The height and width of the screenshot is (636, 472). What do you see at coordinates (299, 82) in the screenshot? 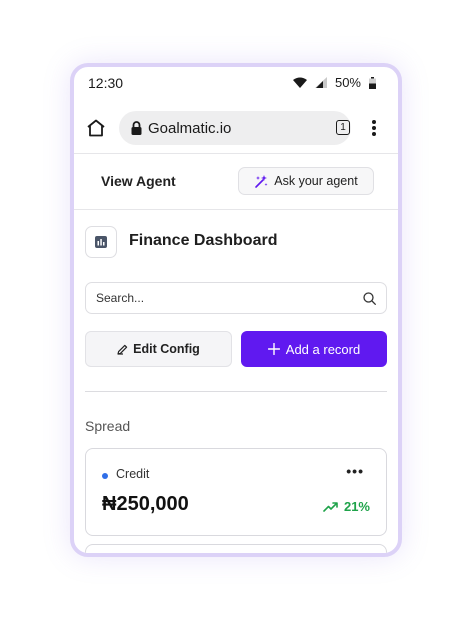
I see `wifi-icon` at bounding box center [299, 82].